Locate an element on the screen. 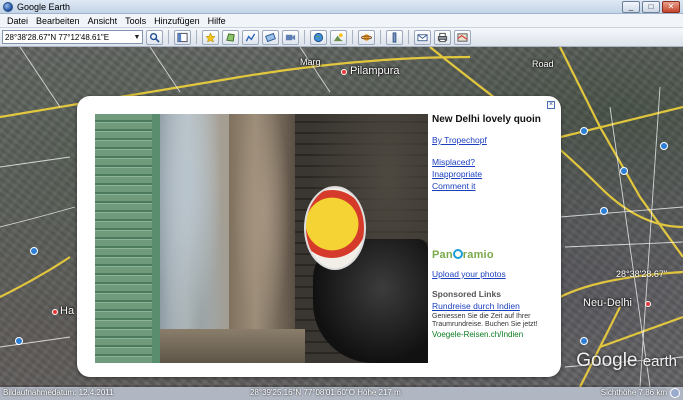 Image resolution: width=683 pixels, height=400 pixels. menu-datei: Datei is located at coordinates (17, 21).